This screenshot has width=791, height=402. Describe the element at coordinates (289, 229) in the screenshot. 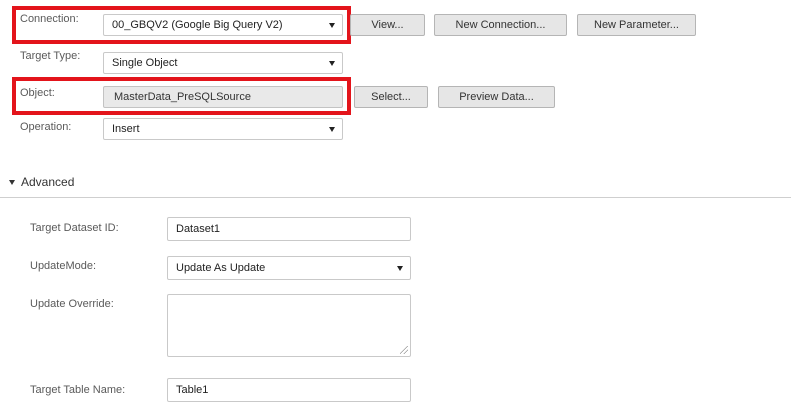

I see `target-dataset-id-input: Dataset1` at that location.